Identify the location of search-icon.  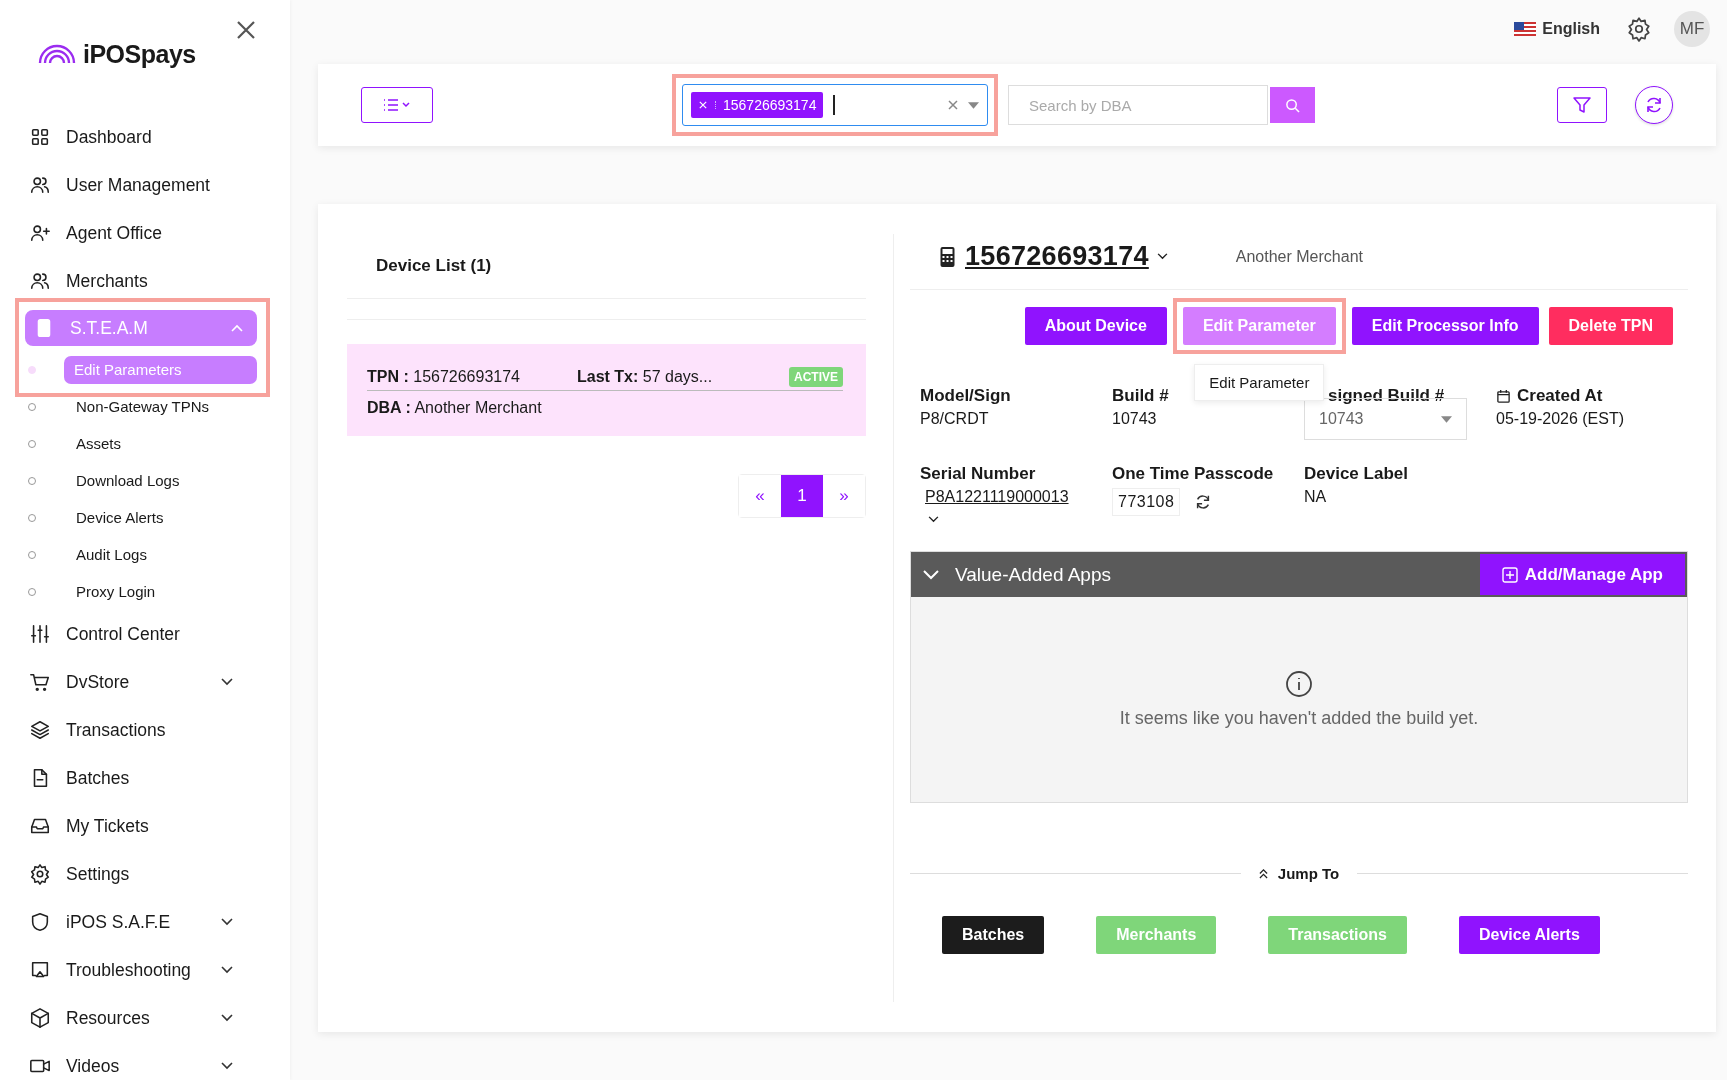
(1292, 105).